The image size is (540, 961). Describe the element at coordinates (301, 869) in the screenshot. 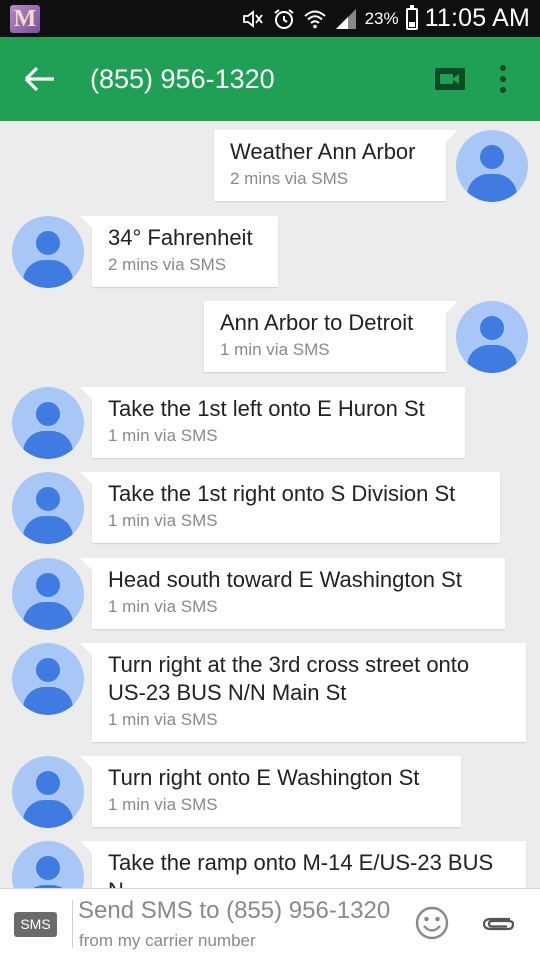

I see `message-text: Take the ramp onto M-14 E/US-23 BUS N` at that location.